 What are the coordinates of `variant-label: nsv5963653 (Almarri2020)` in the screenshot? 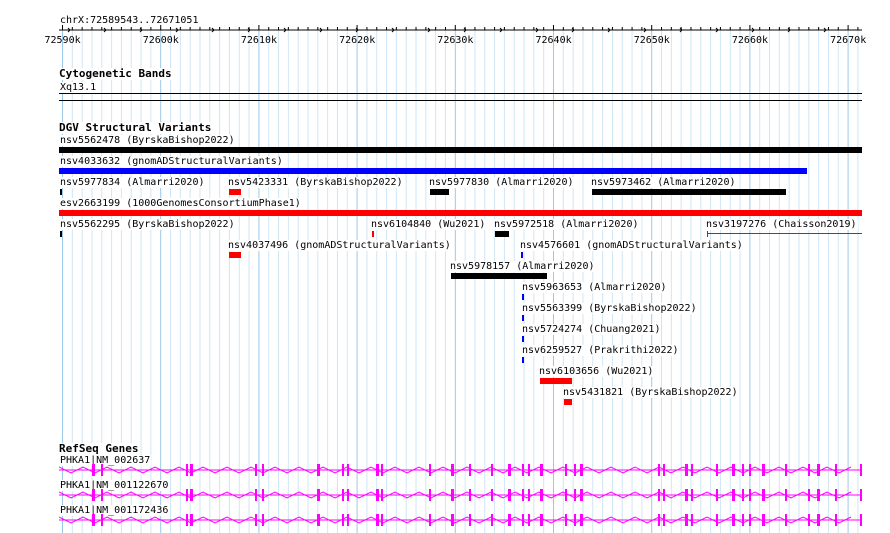 It's located at (594, 287).